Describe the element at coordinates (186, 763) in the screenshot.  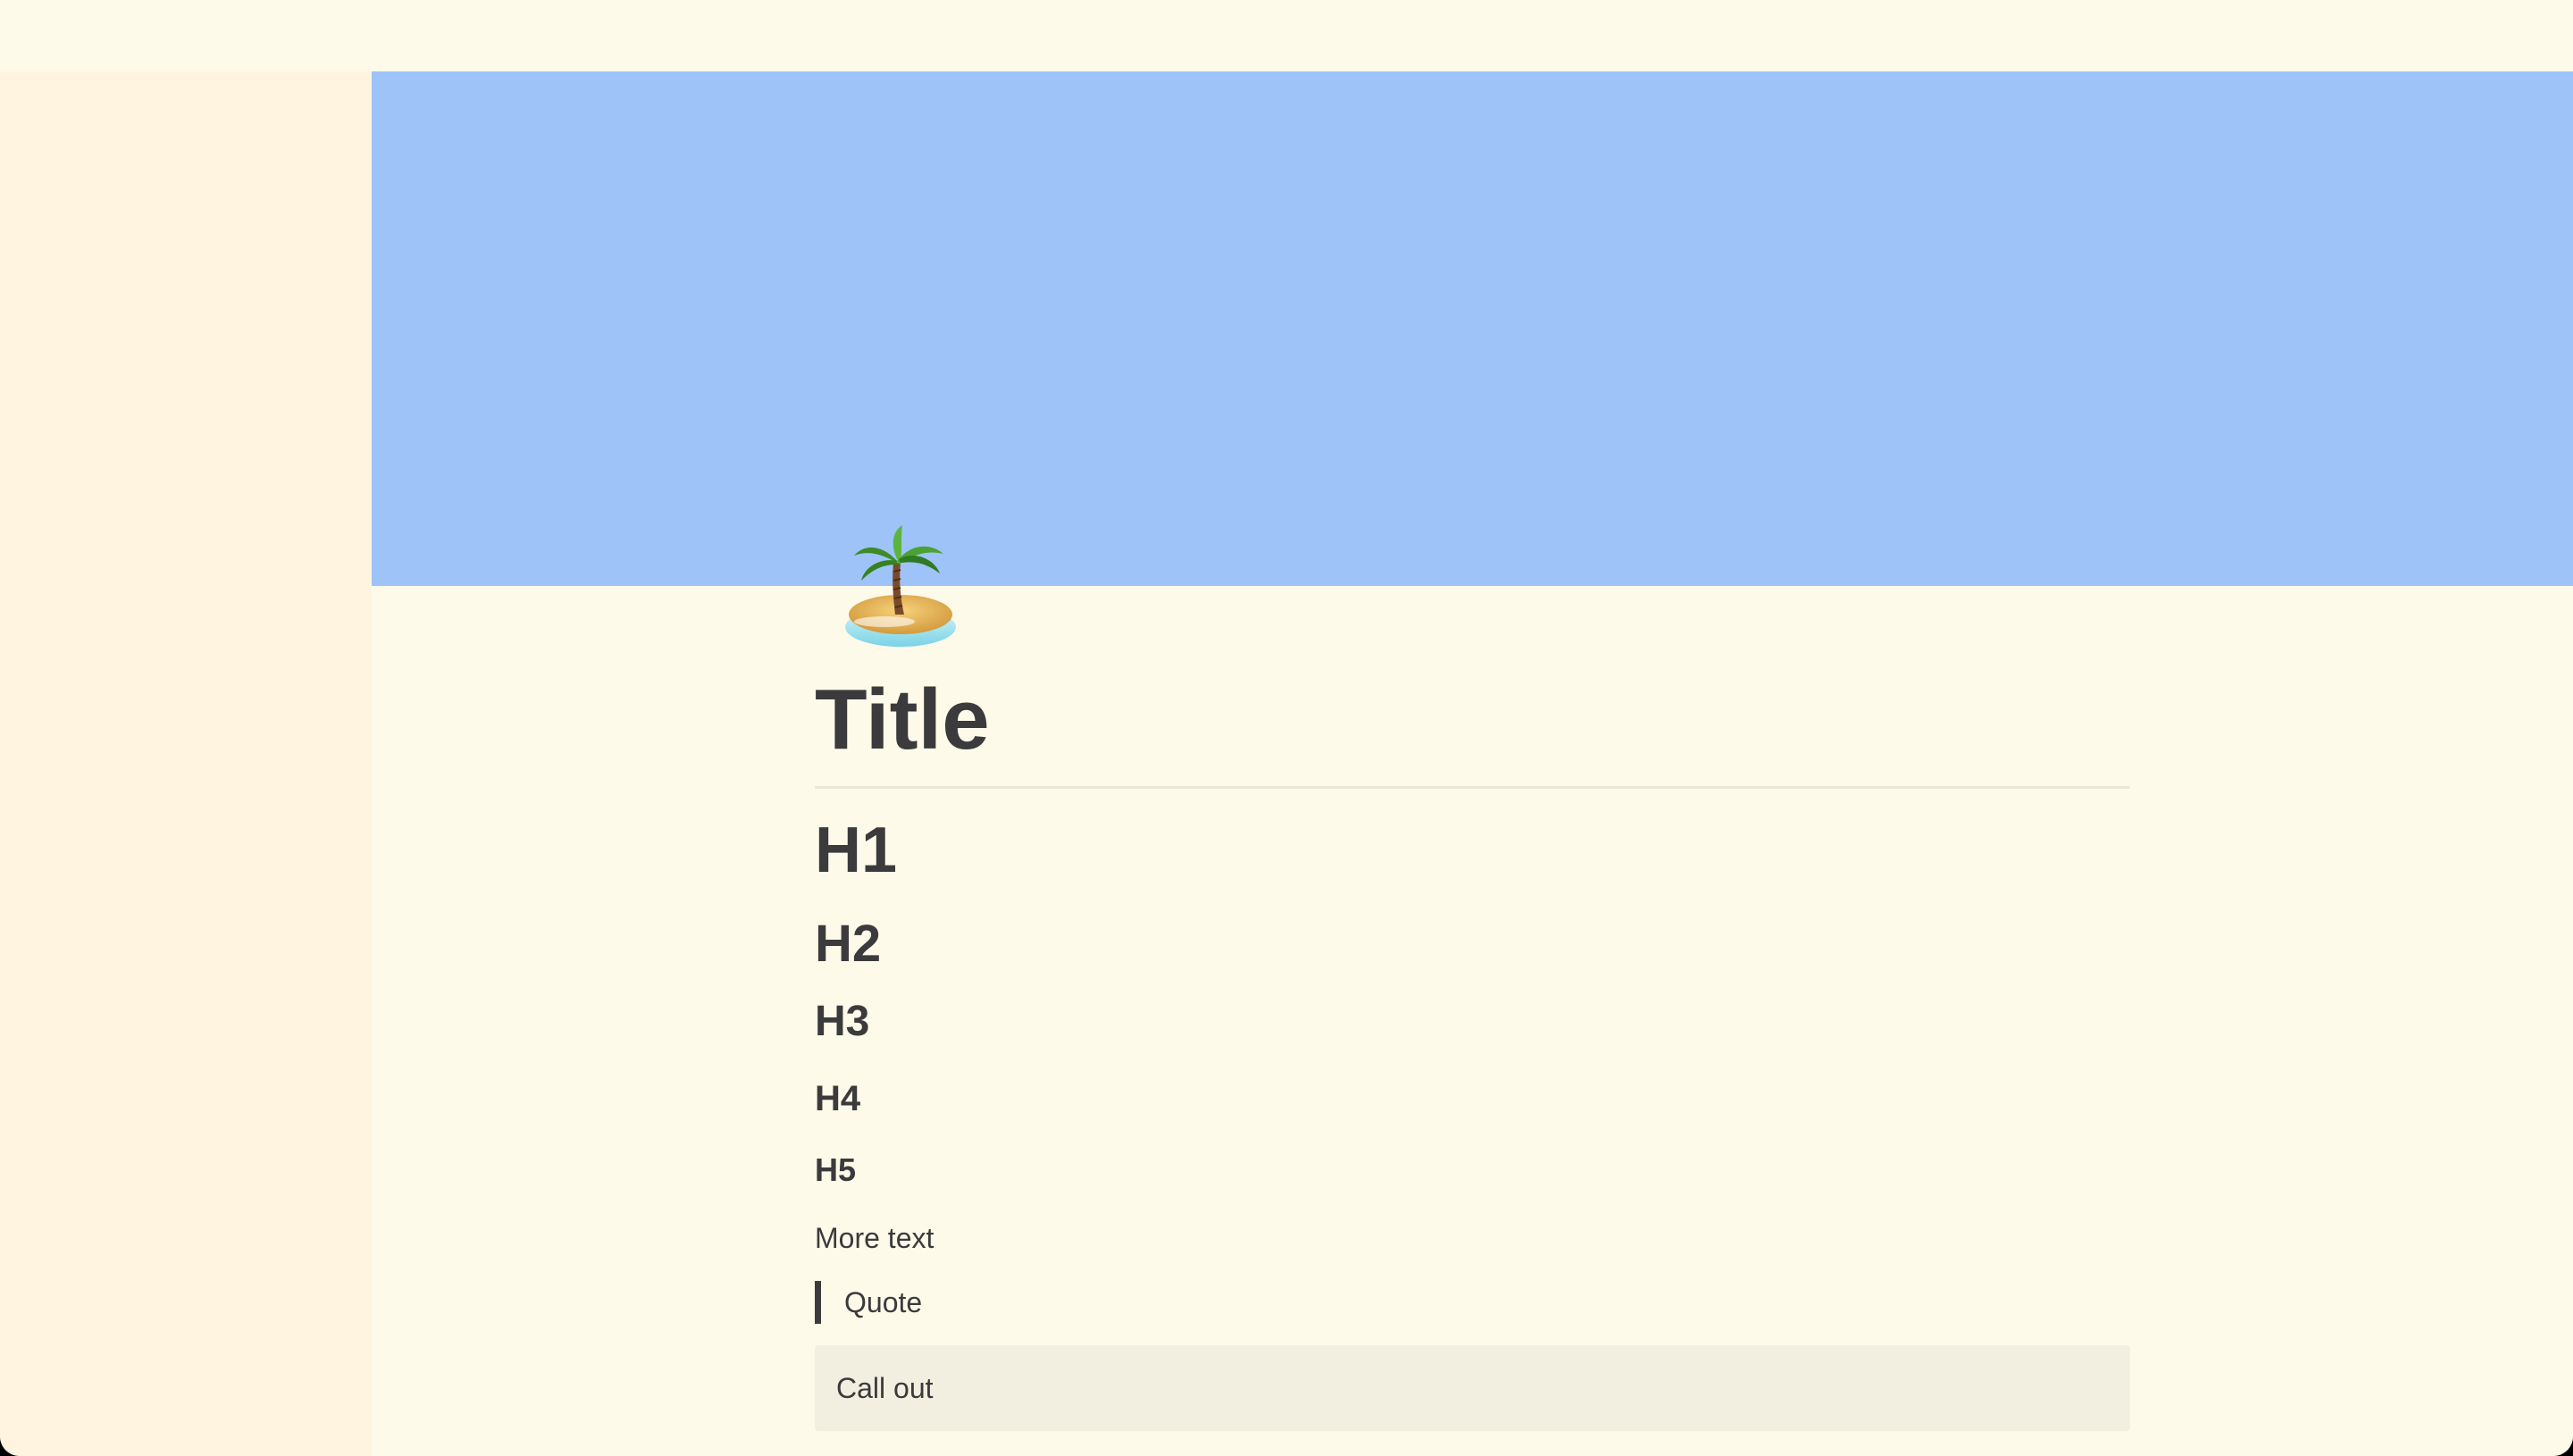
I see `sidebar` at that location.